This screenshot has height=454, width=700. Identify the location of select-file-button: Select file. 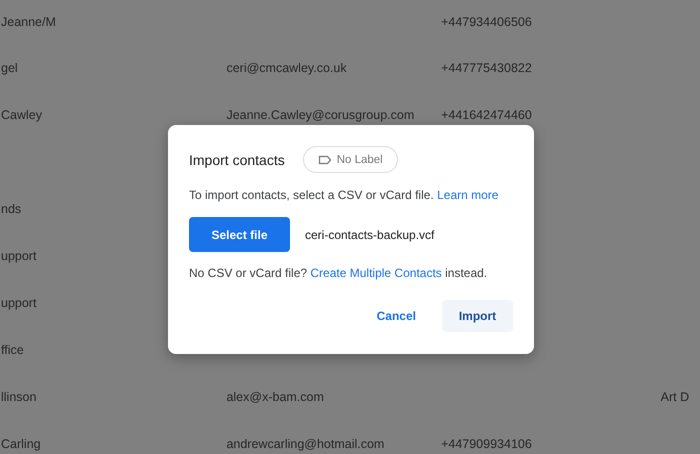
(239, 234).